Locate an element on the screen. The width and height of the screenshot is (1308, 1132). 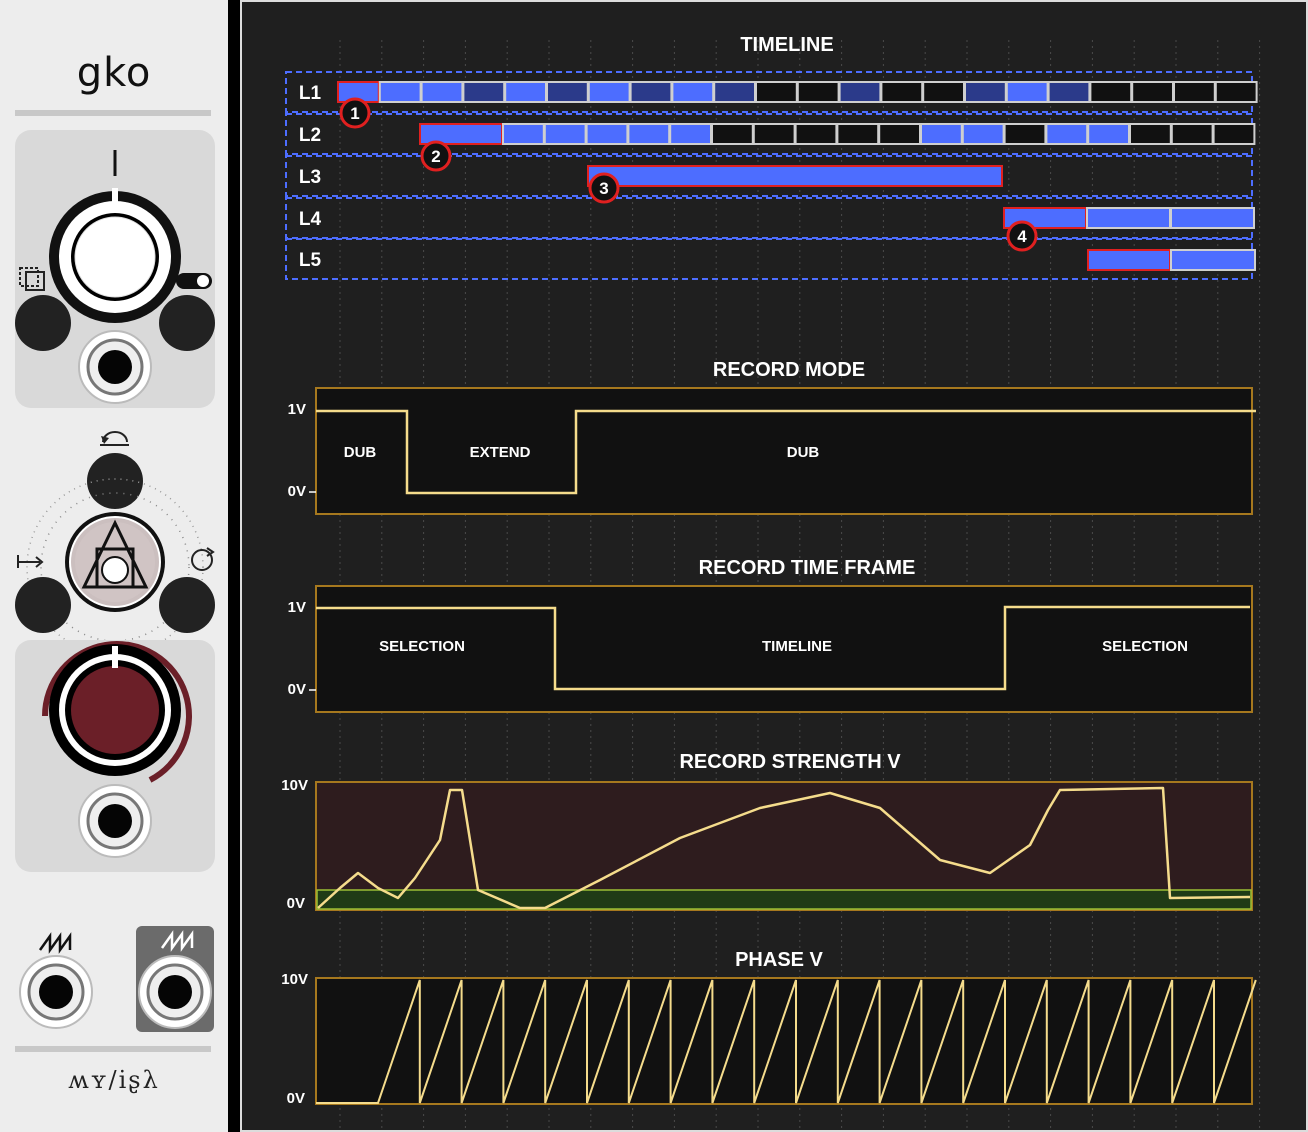
loop-button is located at coordinates (187, 605).